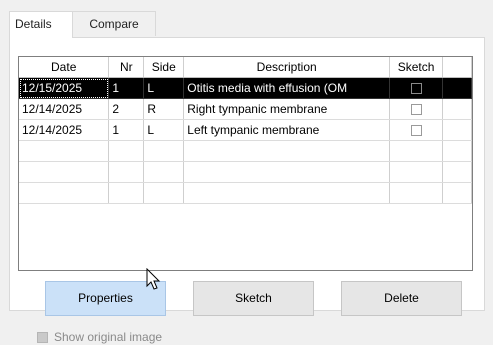 The height and width of the screenshot is (345, 493). I want to click on tab-compare: Compare, so click(114, 23).